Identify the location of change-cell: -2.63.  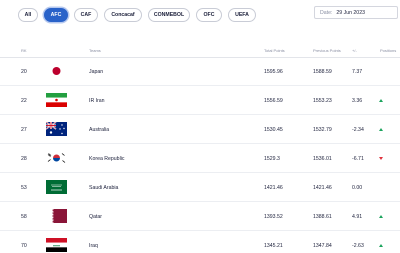
(358, 246).